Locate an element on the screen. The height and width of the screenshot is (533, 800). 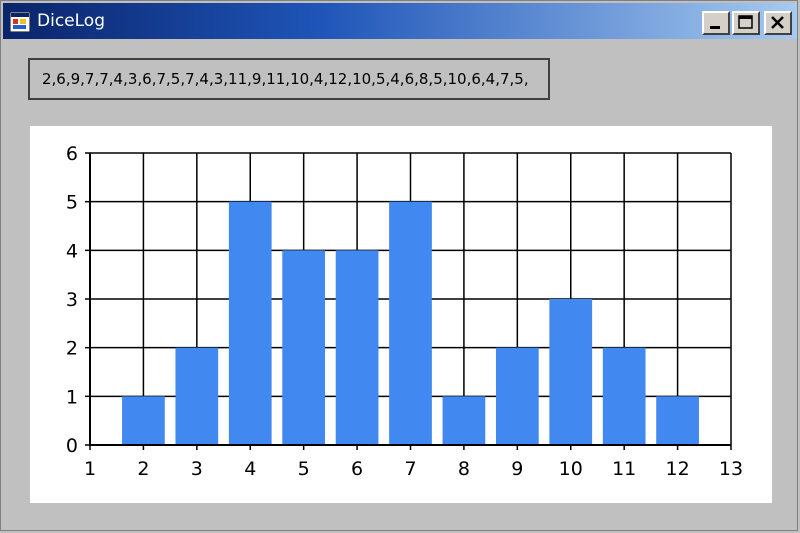
x-tick-label: 2 is located at coordinates (143, 469).